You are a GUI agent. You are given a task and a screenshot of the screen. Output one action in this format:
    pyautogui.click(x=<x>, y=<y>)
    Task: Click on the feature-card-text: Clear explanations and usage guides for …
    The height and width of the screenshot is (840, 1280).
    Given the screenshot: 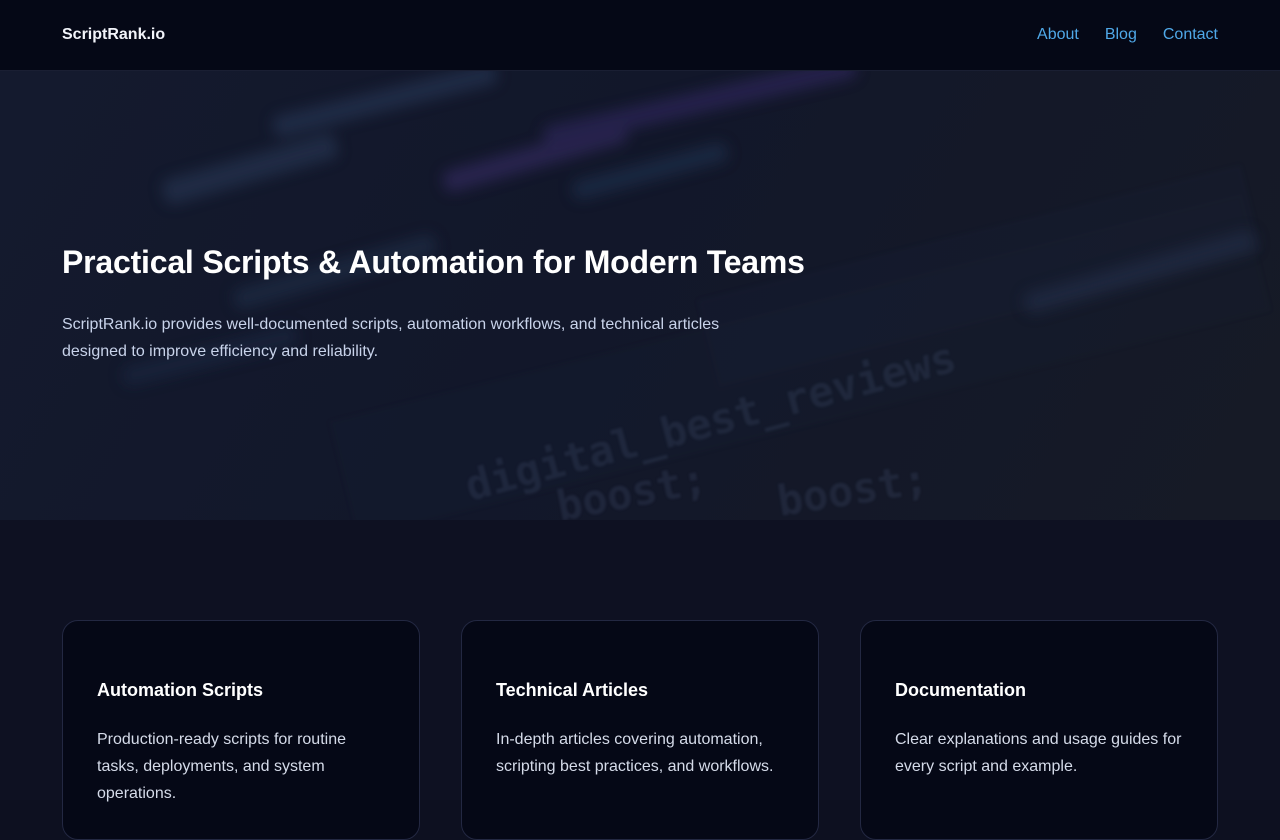 What is the action you would take?
    pyautogui.click(x=1038, y=753)
    